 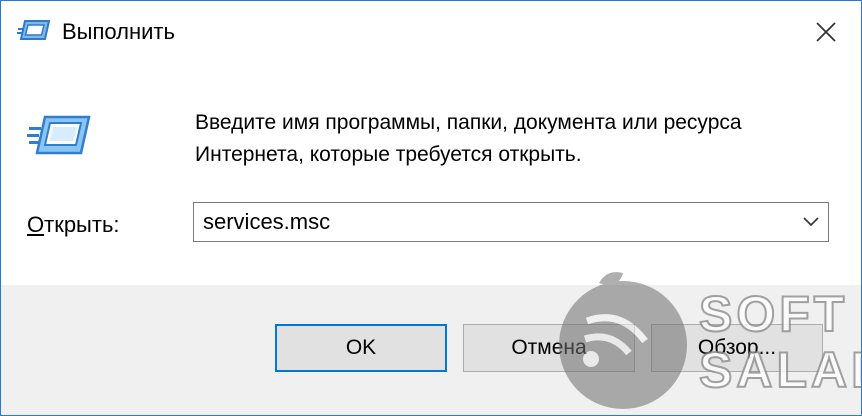 I want to click on title-bar: Выполнить, so click(x=431, y=32).